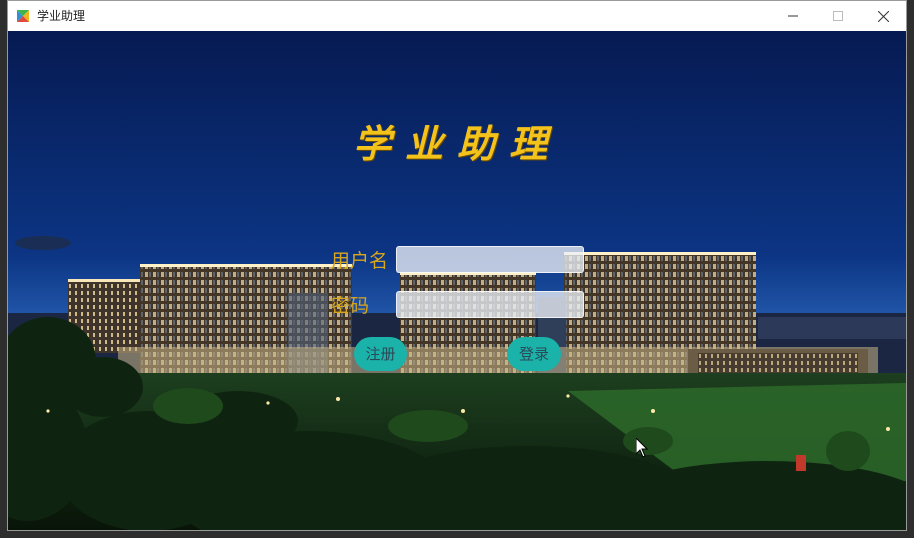  I want to click on password-input, so click(490, 304).